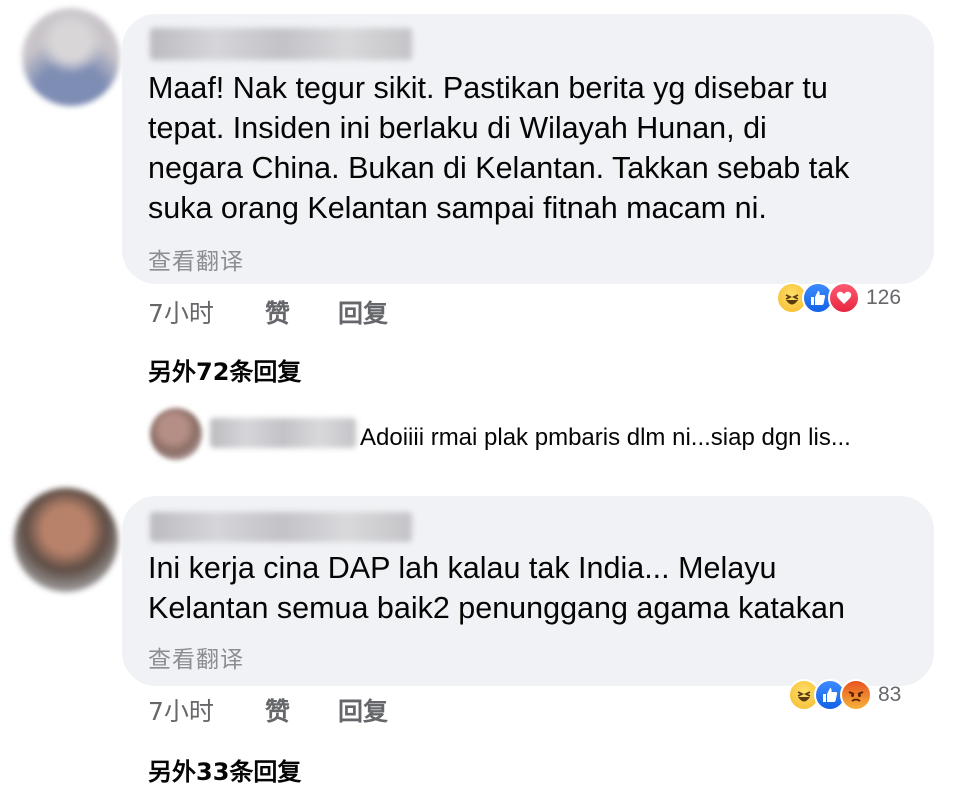 The image size is (960, 794). Describe the element at coordinates (884, 297) in the screenshot. I see `reaction-count: 126` at that location.